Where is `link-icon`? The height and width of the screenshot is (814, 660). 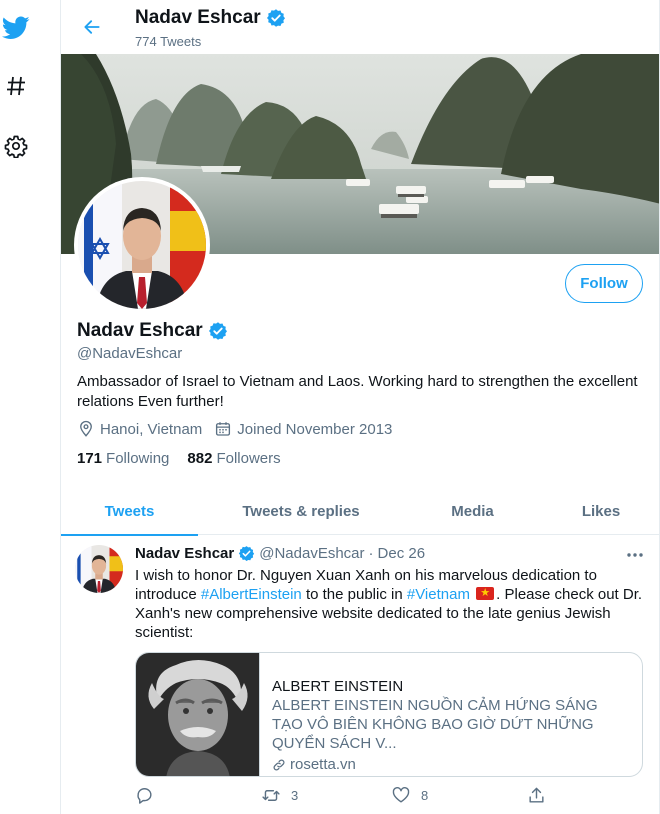
link-icon is located at coordinates (279, 764).